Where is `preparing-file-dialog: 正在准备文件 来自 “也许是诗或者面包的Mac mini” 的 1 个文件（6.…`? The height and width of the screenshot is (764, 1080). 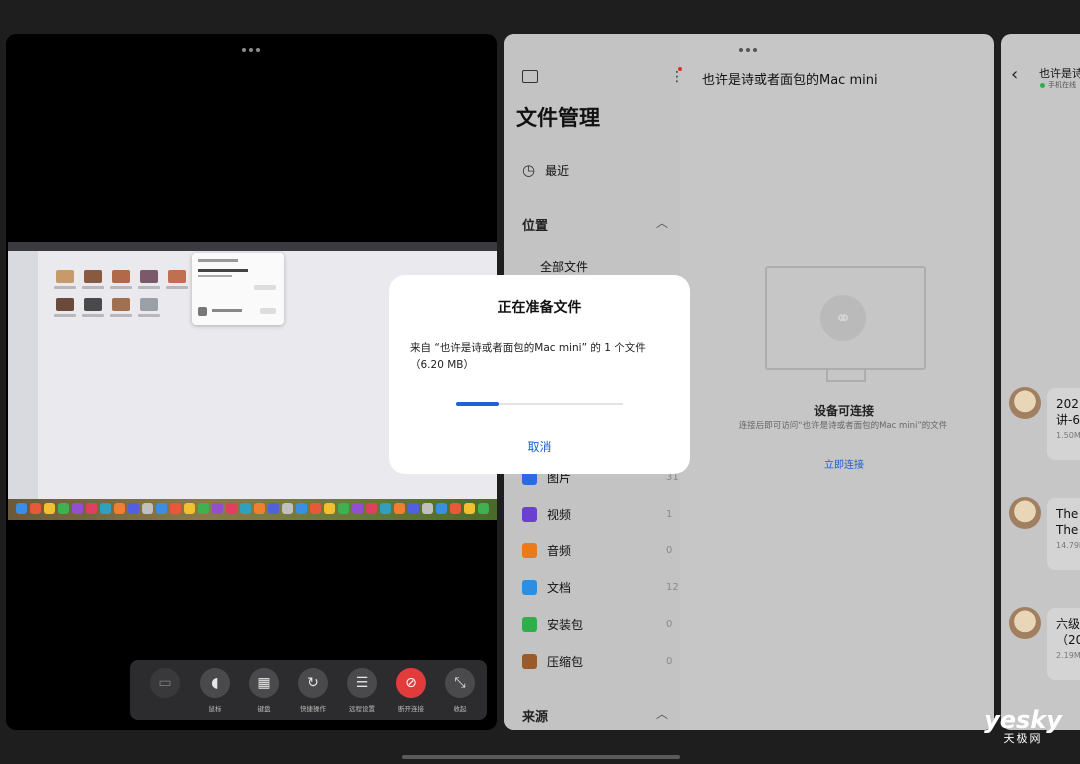
preparing-file-dialog: 正在准备文件 来自 “也许是诗或者面包的Mac mini” 的 1 个文件（6.… is located at coordinates (539, 374).